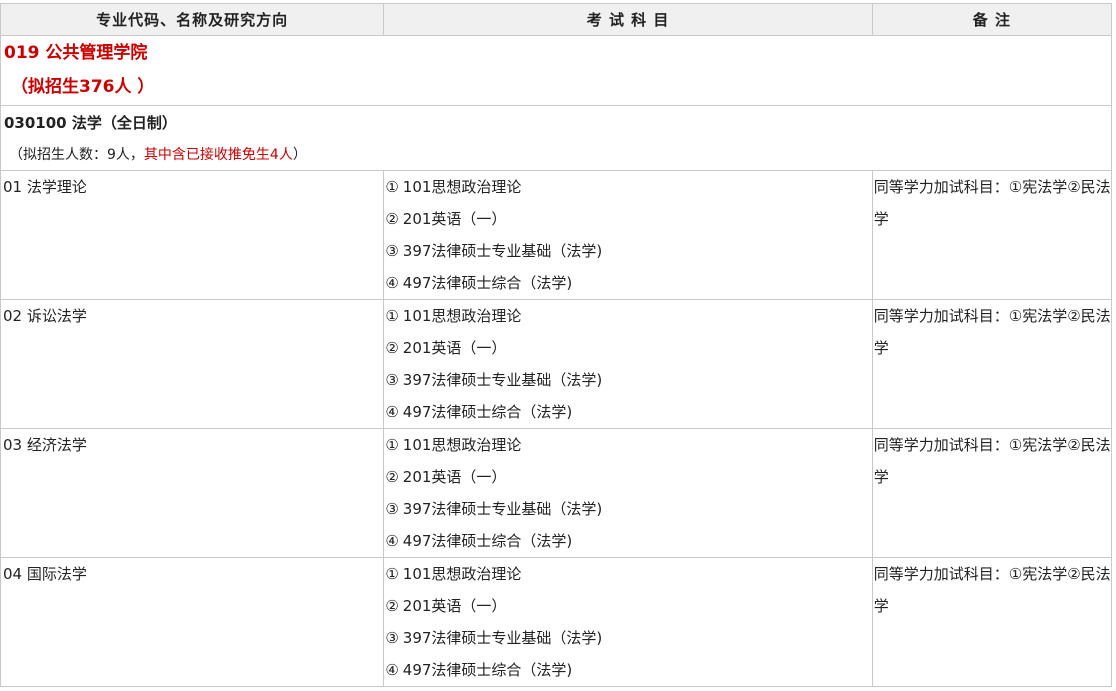 This screenshot has width=1116, height=691. Describe the element at coordinates (76, 155) in the screenshot. I see `quota-prefix: （拟招生人数：9人，` at that location.